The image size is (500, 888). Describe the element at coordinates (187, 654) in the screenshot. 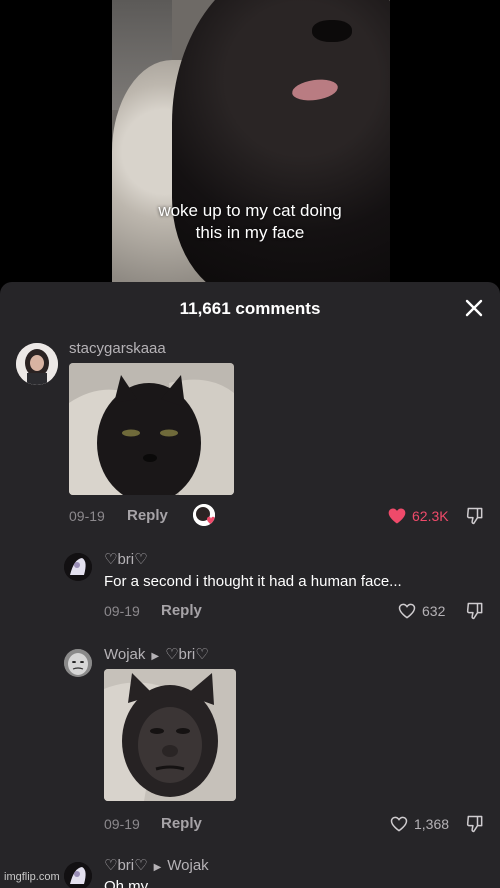

I see `reply-to-username: ♡bri♡` at that location.